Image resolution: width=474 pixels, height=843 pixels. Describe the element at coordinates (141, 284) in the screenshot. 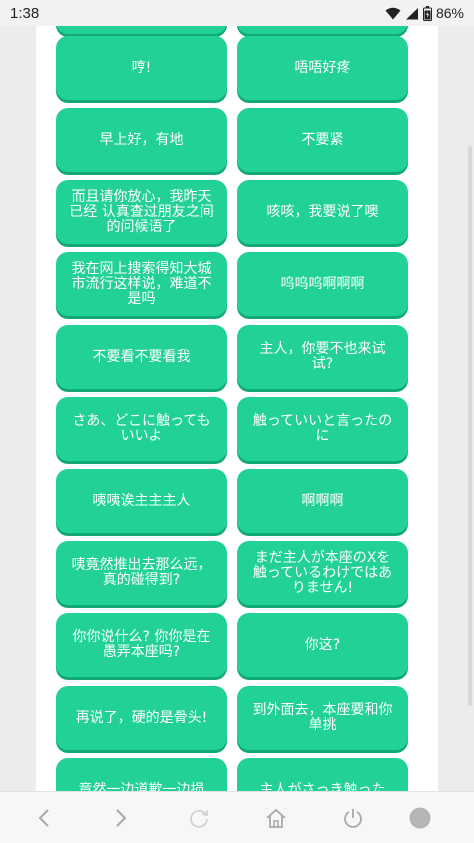

I see `phrase-button: 我在网上搜索得知大城市流行这样说，难道不是吗` at that location.